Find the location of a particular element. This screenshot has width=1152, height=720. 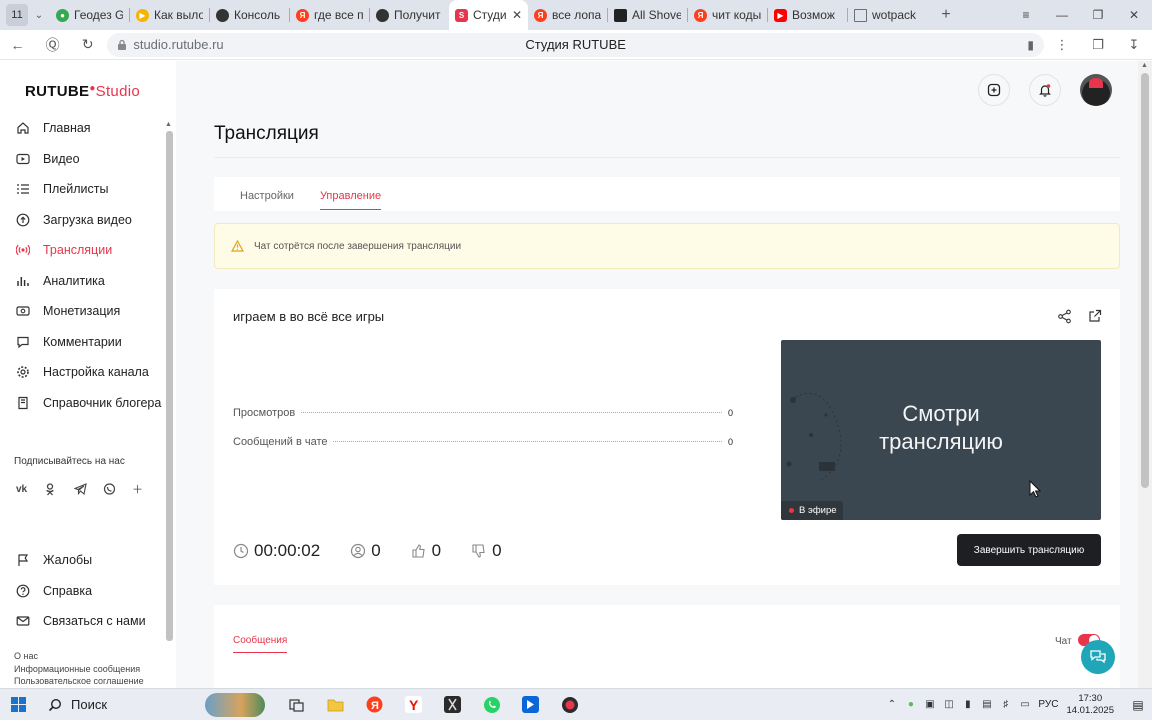

sidebar-item-playlists: Плейлисты is located at coordinates (82, 189).